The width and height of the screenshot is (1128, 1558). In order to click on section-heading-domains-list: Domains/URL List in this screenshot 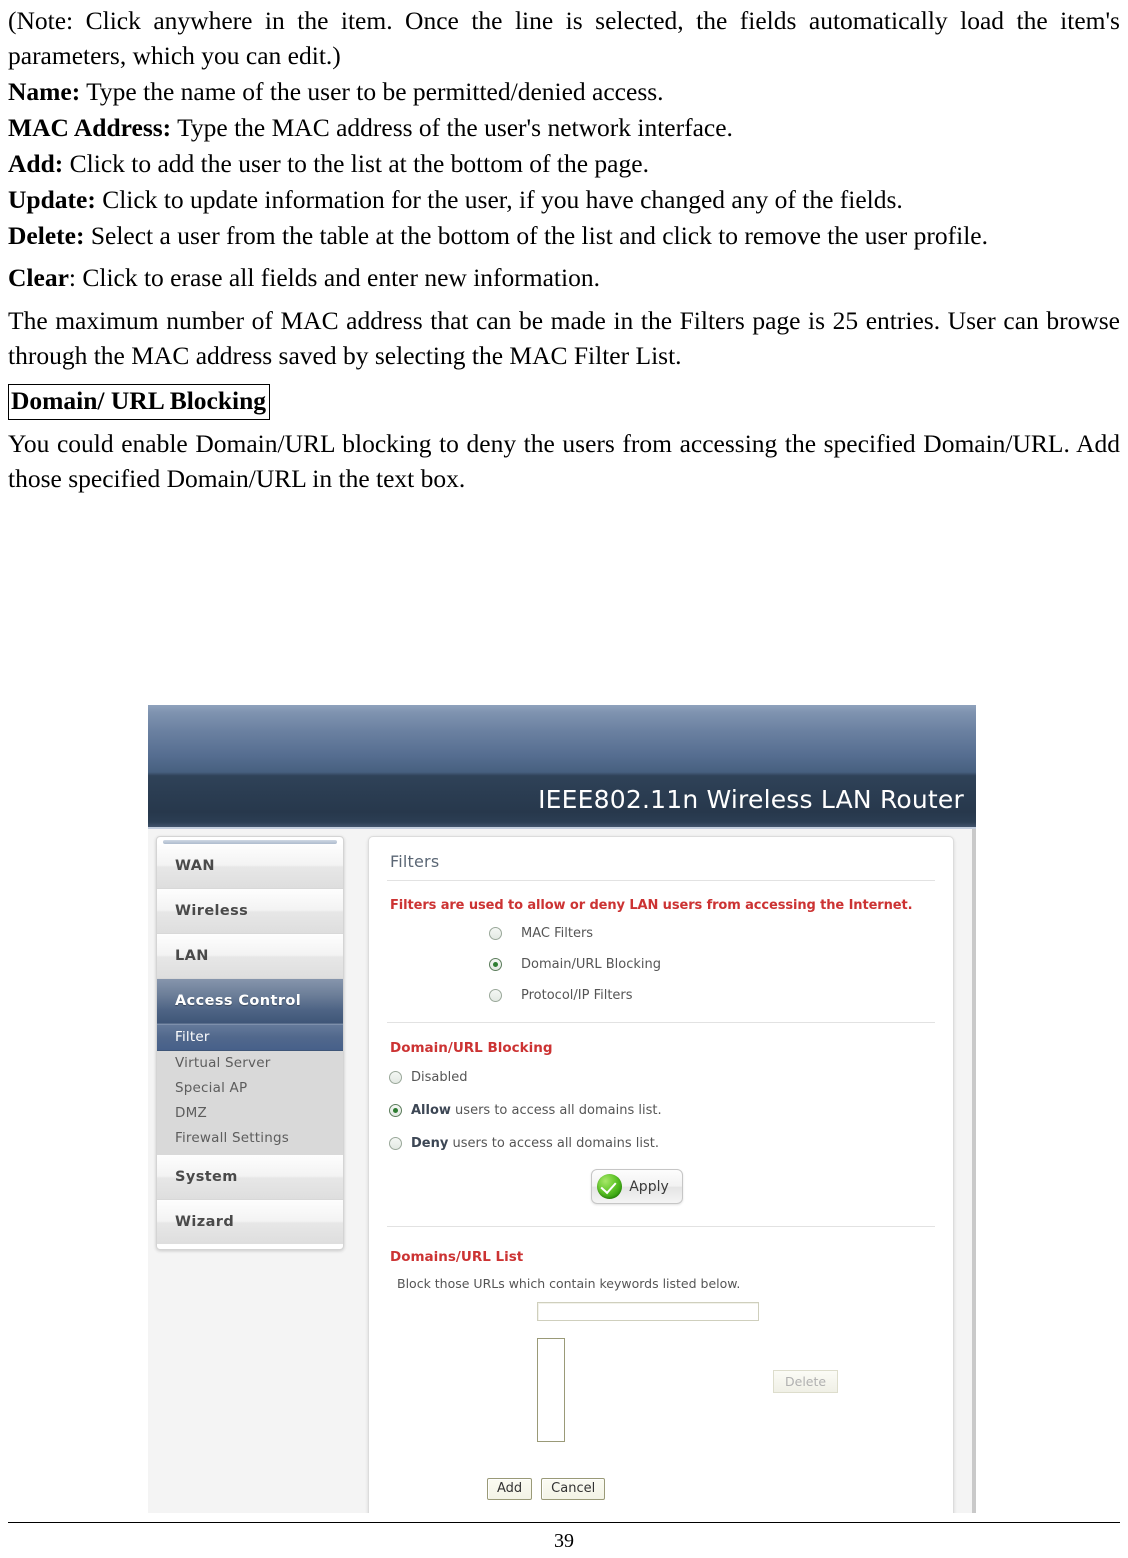, I will do `click(457, 1257)`.